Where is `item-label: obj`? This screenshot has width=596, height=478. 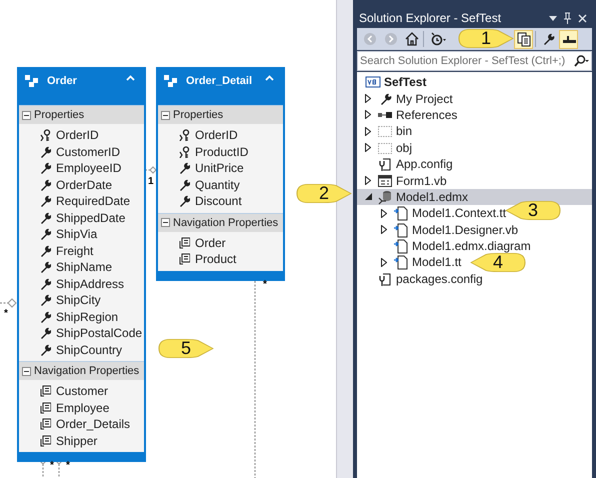
item-label: obj is located at coordinates (404, 147).